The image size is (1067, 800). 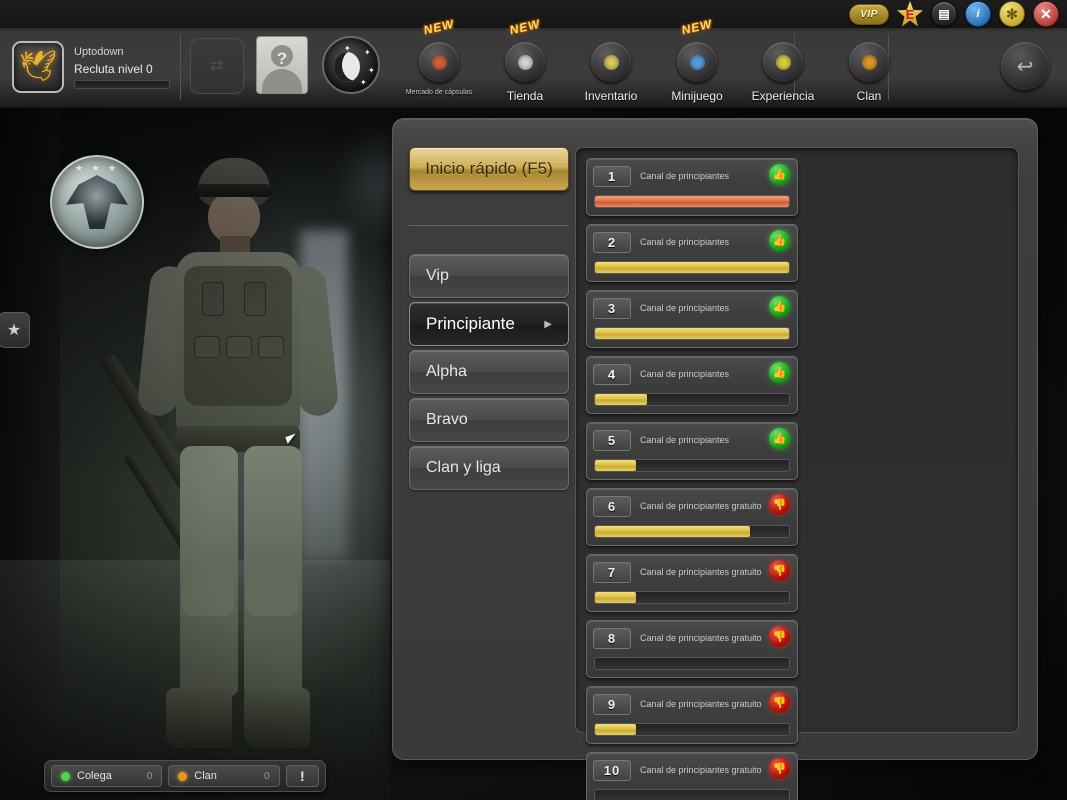 I want to click on channel-item: 6 Canal de principiantes gratuito 👎, so click(x=692, y=517).